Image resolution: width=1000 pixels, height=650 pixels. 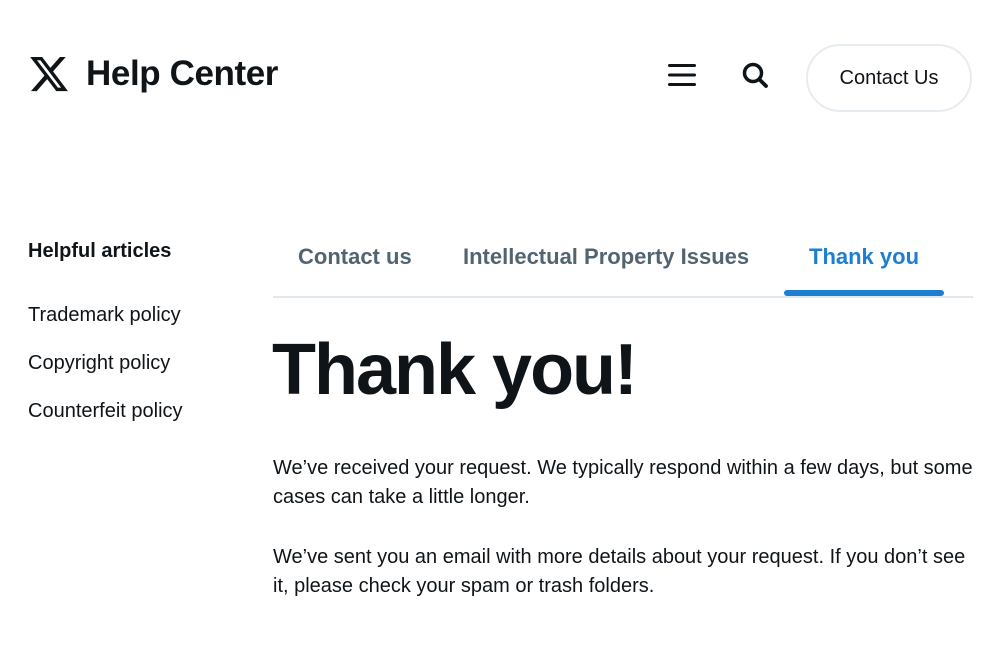 What do you see at coordinates (889, 78) in the screenshot?
I see `contact-us-button: Contact Us` at bounding box center [889, 78].